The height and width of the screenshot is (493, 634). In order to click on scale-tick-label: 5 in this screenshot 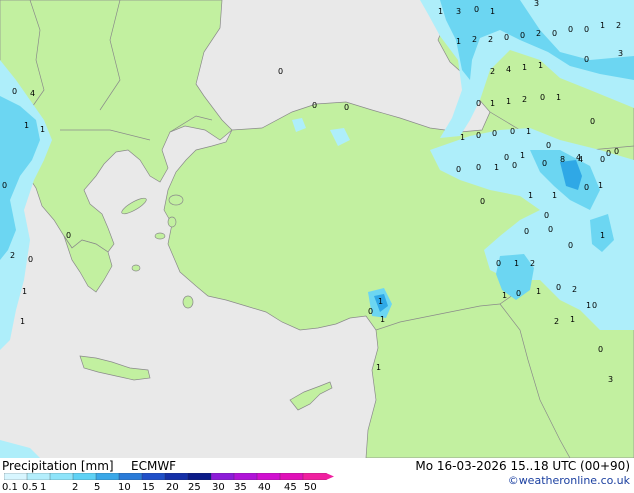, I will do `click(97, 487)`.